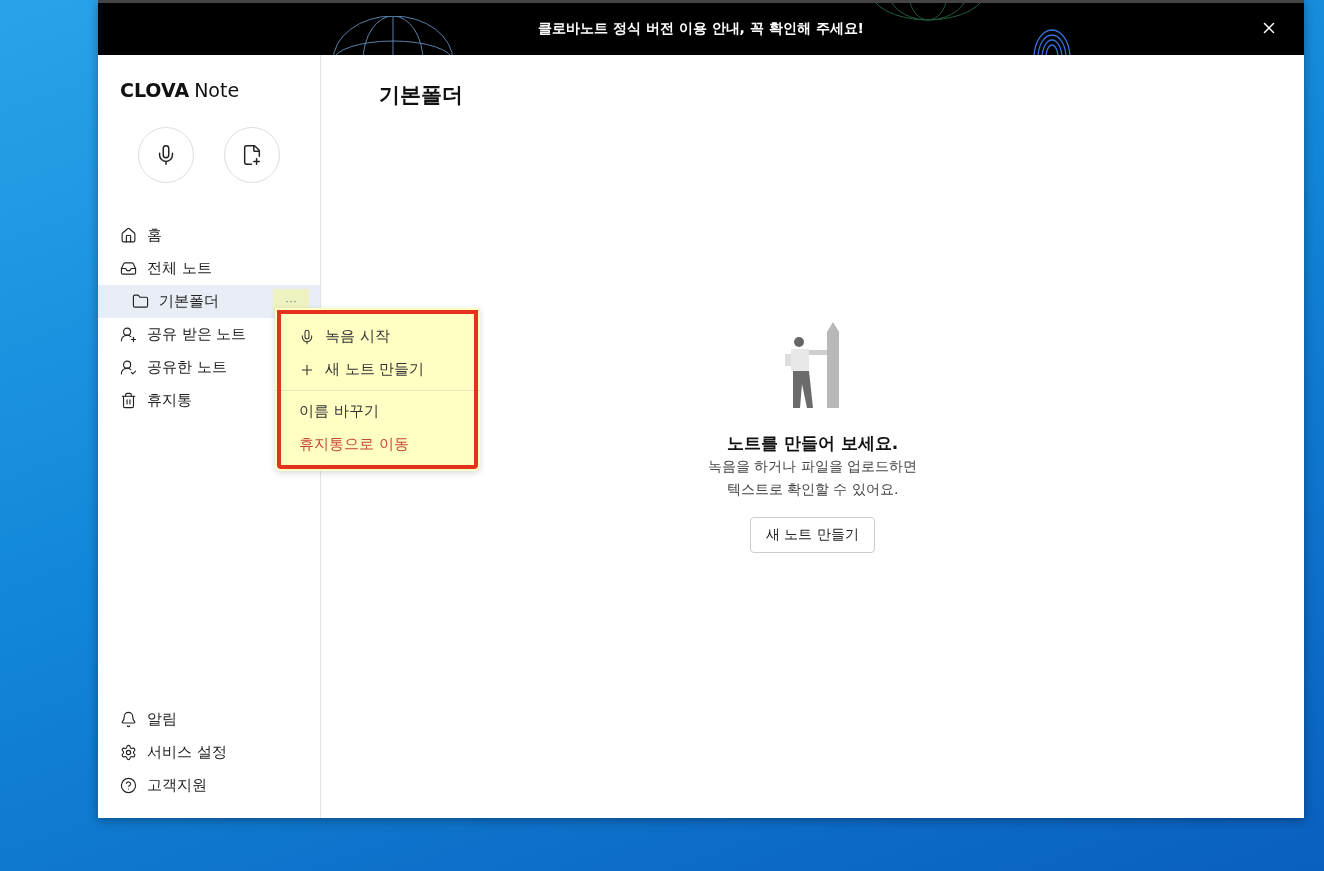  I want to click on new-note-button: 새 노트 만들기, so click(812, 535).